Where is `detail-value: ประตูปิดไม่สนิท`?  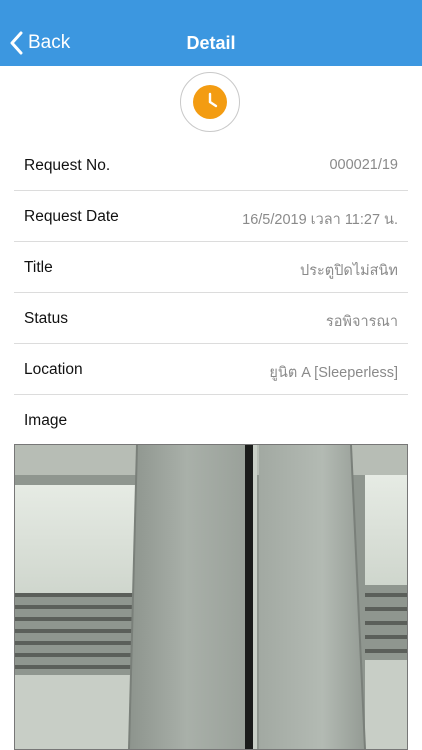
detail-value: ประตูปิดไม่สนิท is located at coordinates (349, 271).